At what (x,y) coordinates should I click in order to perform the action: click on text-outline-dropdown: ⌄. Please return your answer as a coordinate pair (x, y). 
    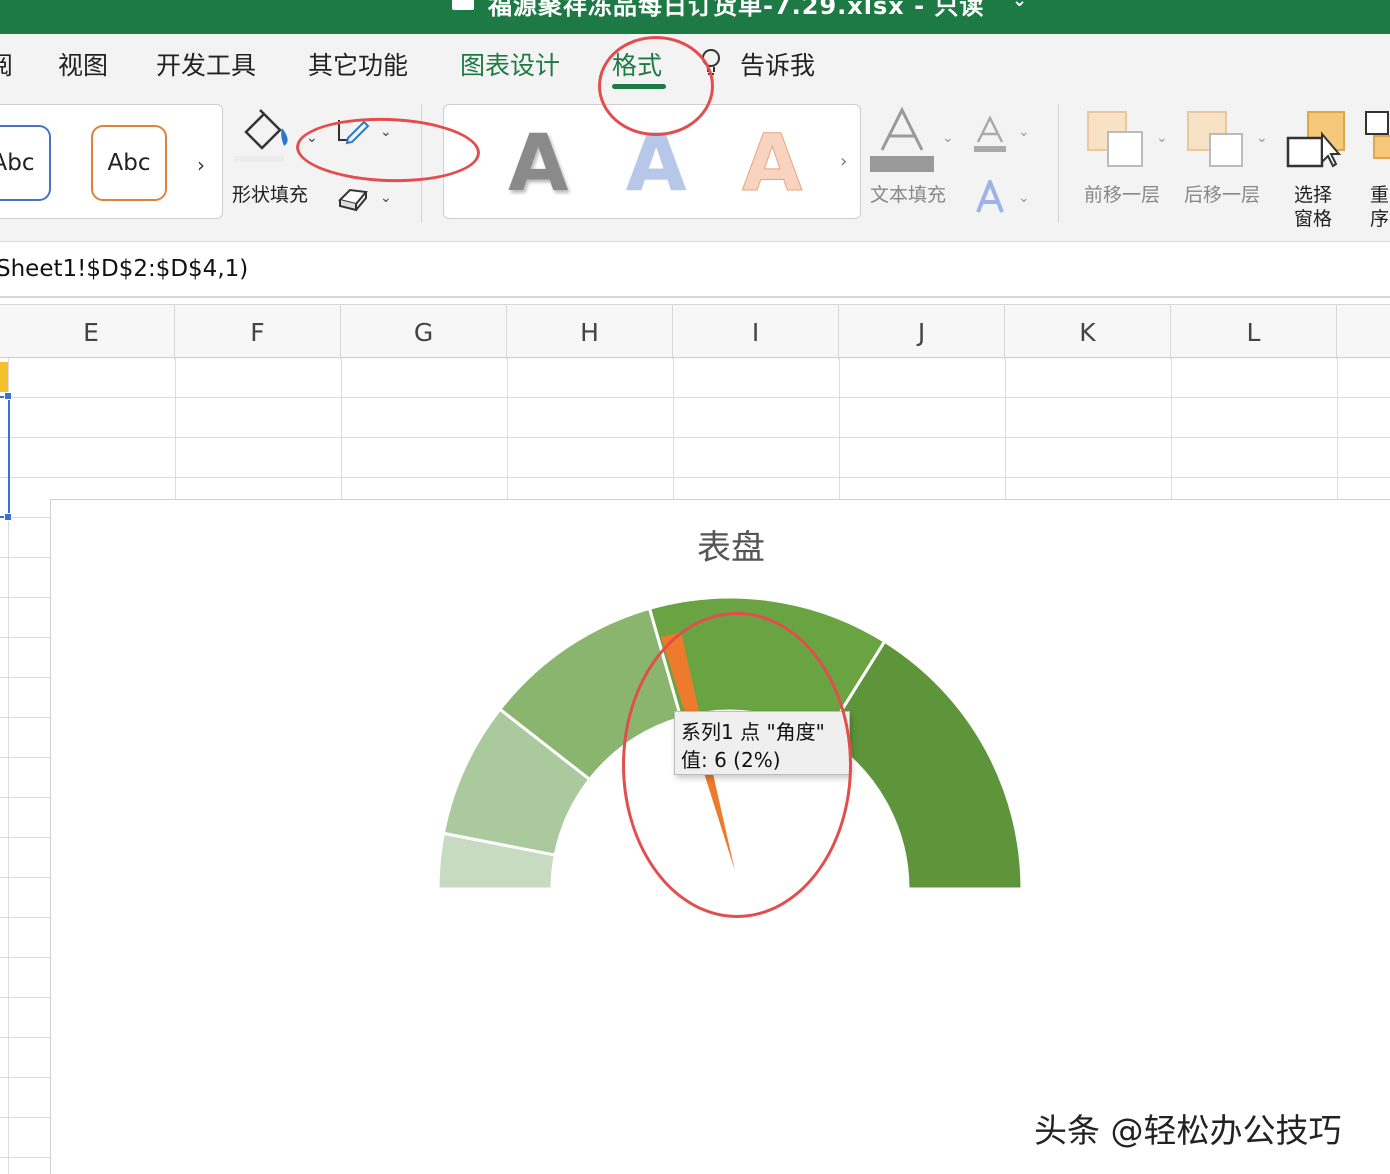
    Looking at the image, I should click on (1024, 132).